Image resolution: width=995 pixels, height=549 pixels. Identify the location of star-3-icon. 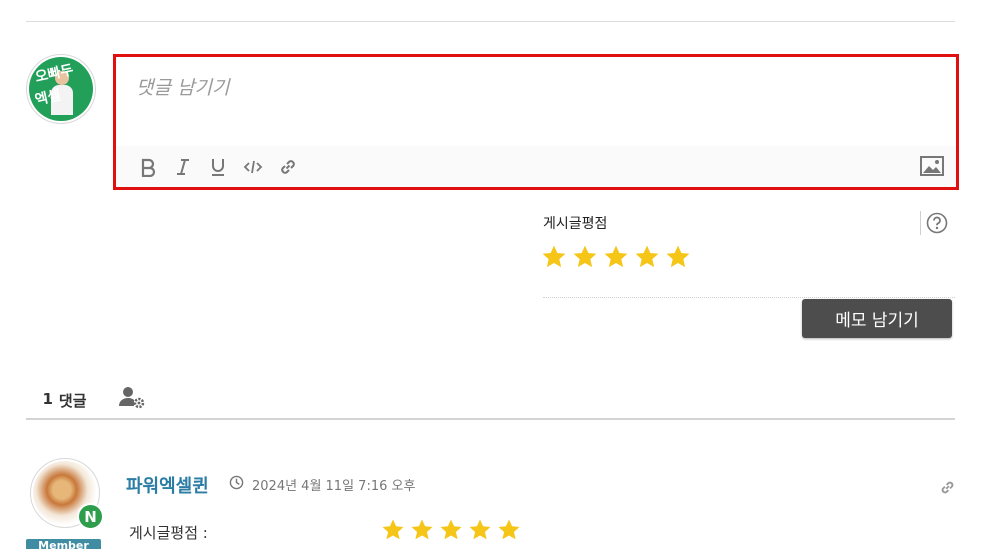
(616, 257).